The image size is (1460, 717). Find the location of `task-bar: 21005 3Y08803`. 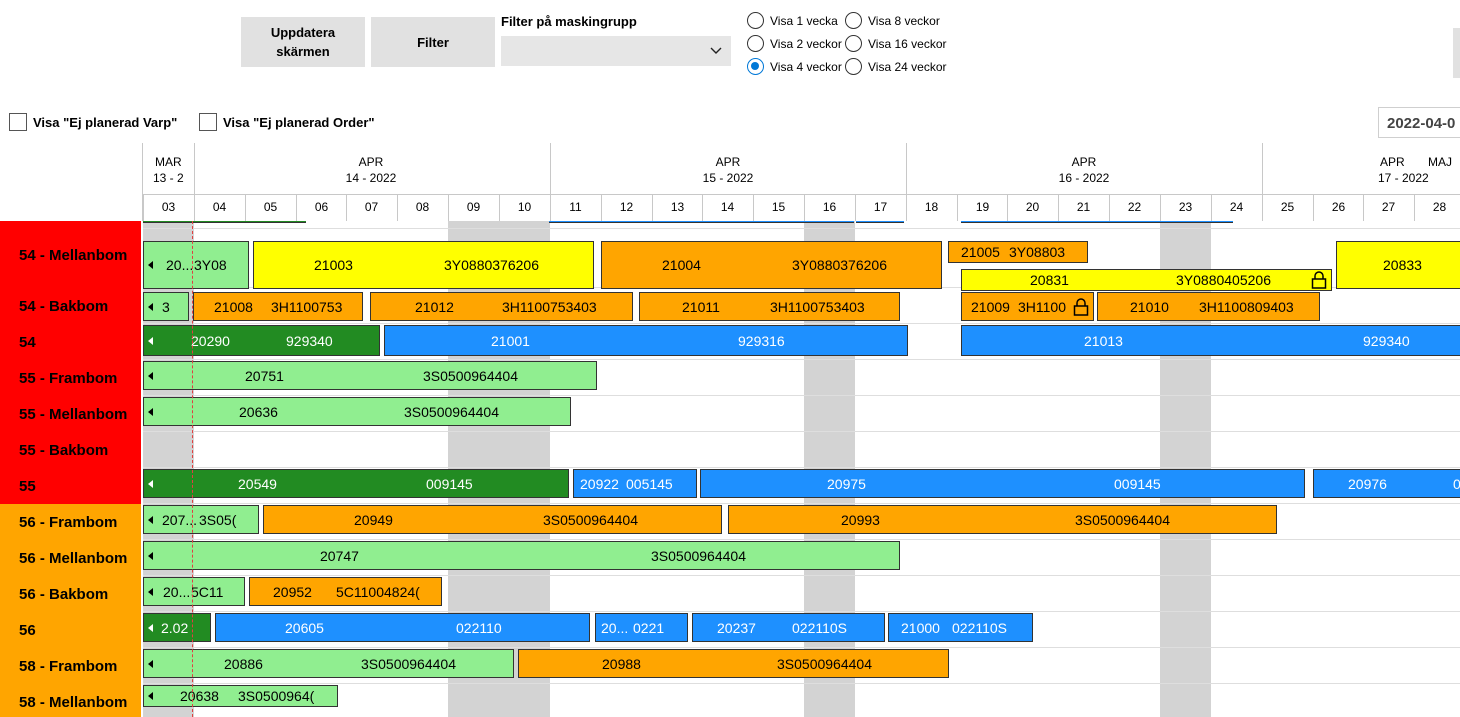

task-bar: 21005 3Y08803 is located at coordinates (1018, 252).